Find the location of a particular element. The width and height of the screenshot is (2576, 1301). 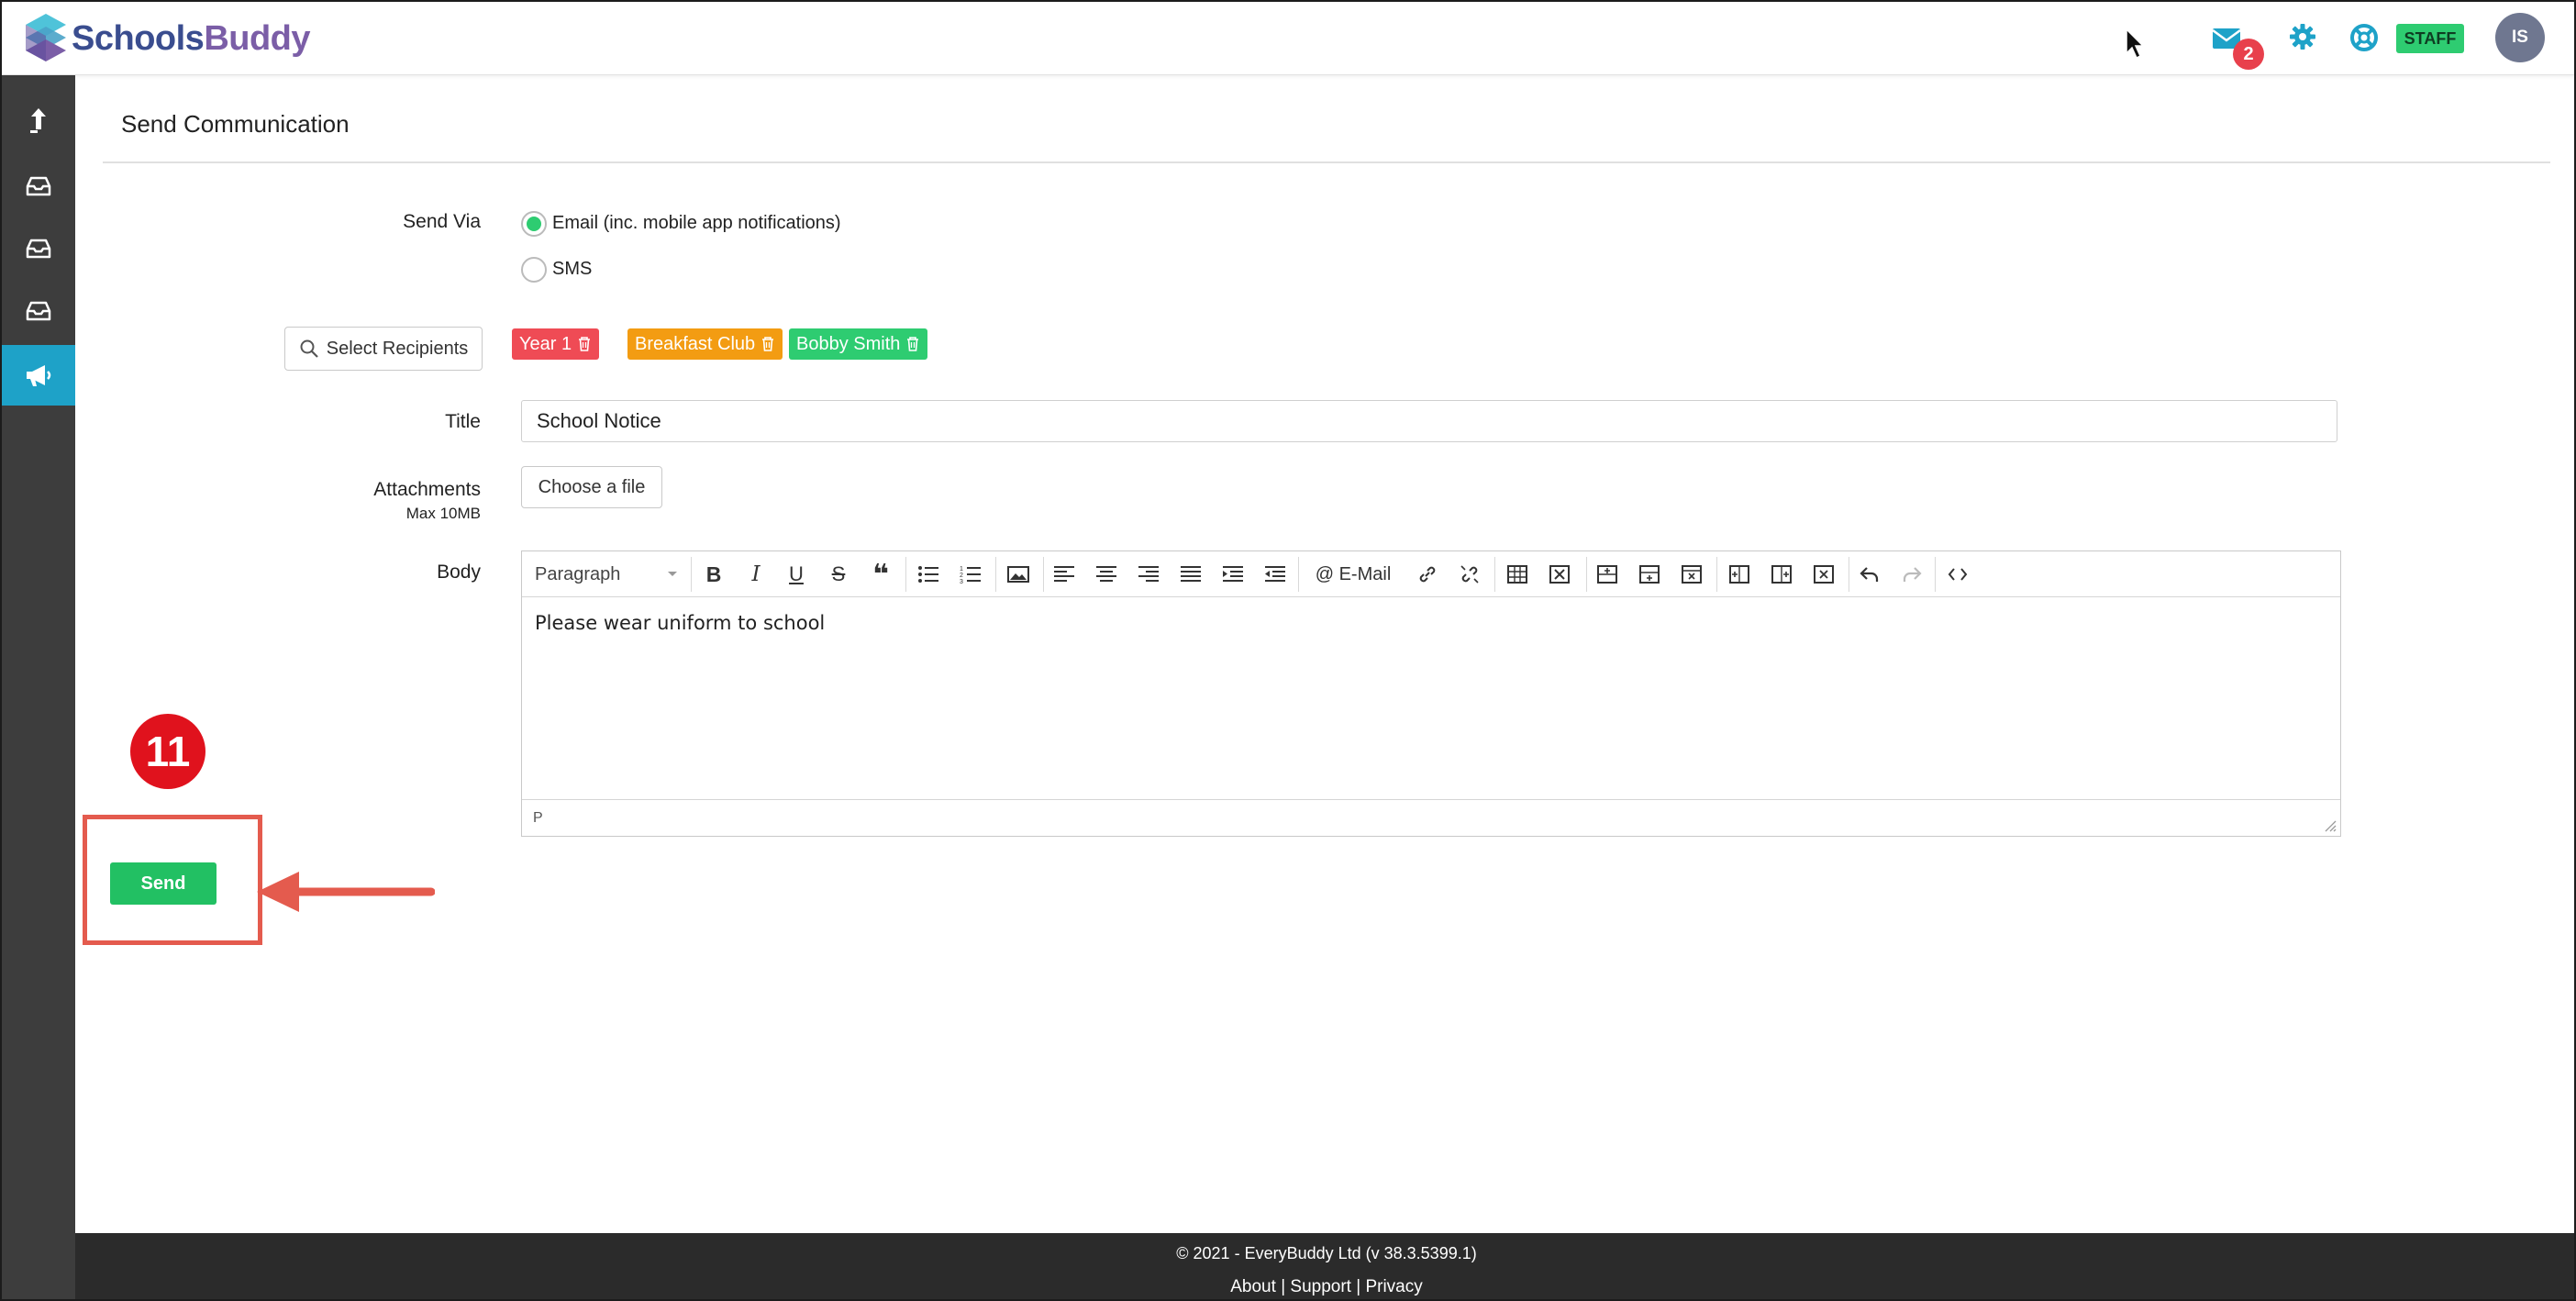

mail-count-badge: 2 is located at coordinates (2248, 54).